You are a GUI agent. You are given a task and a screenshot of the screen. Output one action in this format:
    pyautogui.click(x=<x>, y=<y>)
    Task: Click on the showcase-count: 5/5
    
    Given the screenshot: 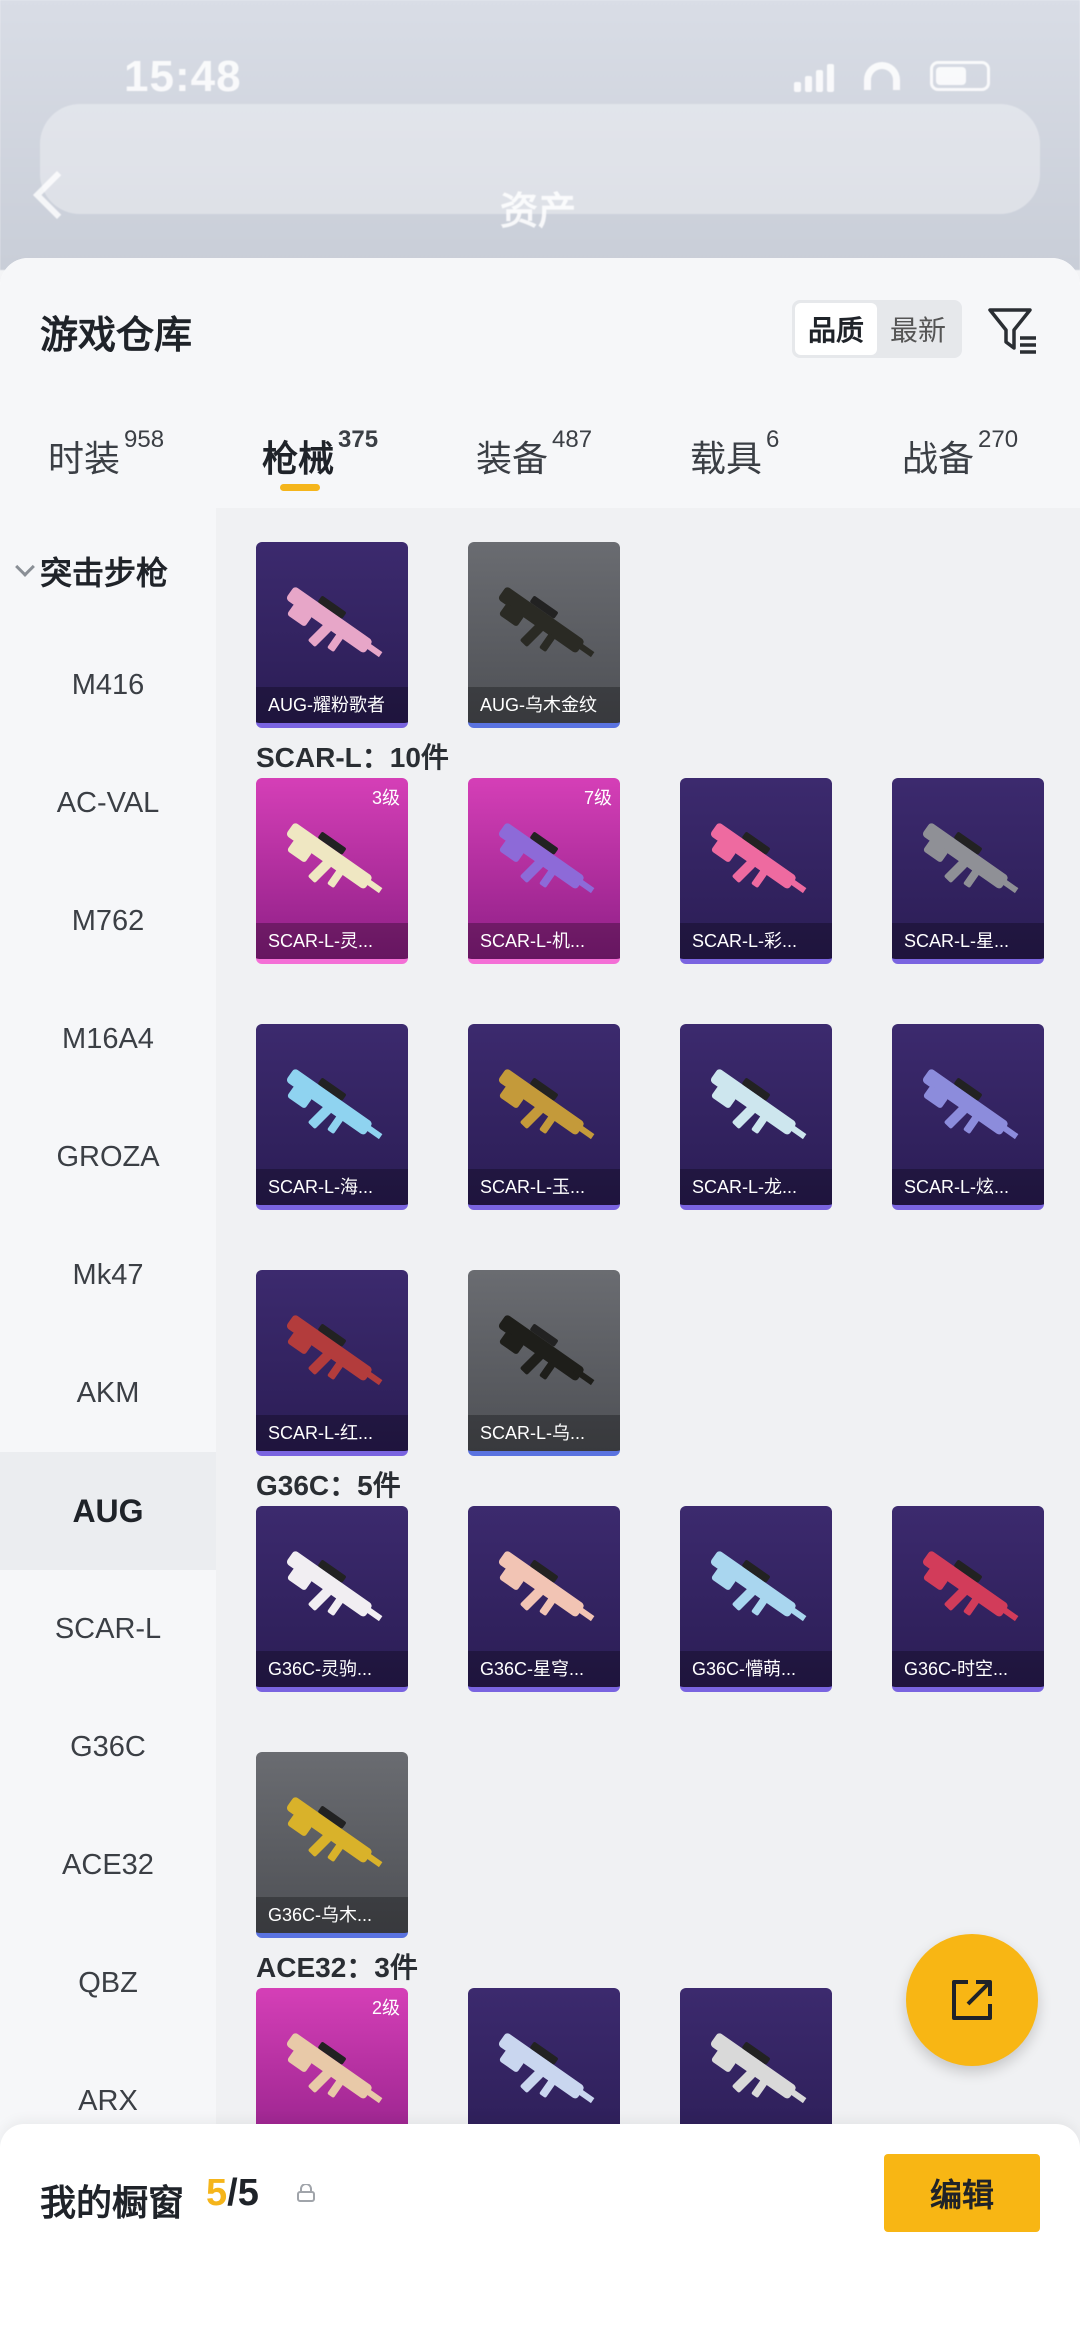 What is the action you would take?
    pyautogui.click(x=232, y=2193)
    